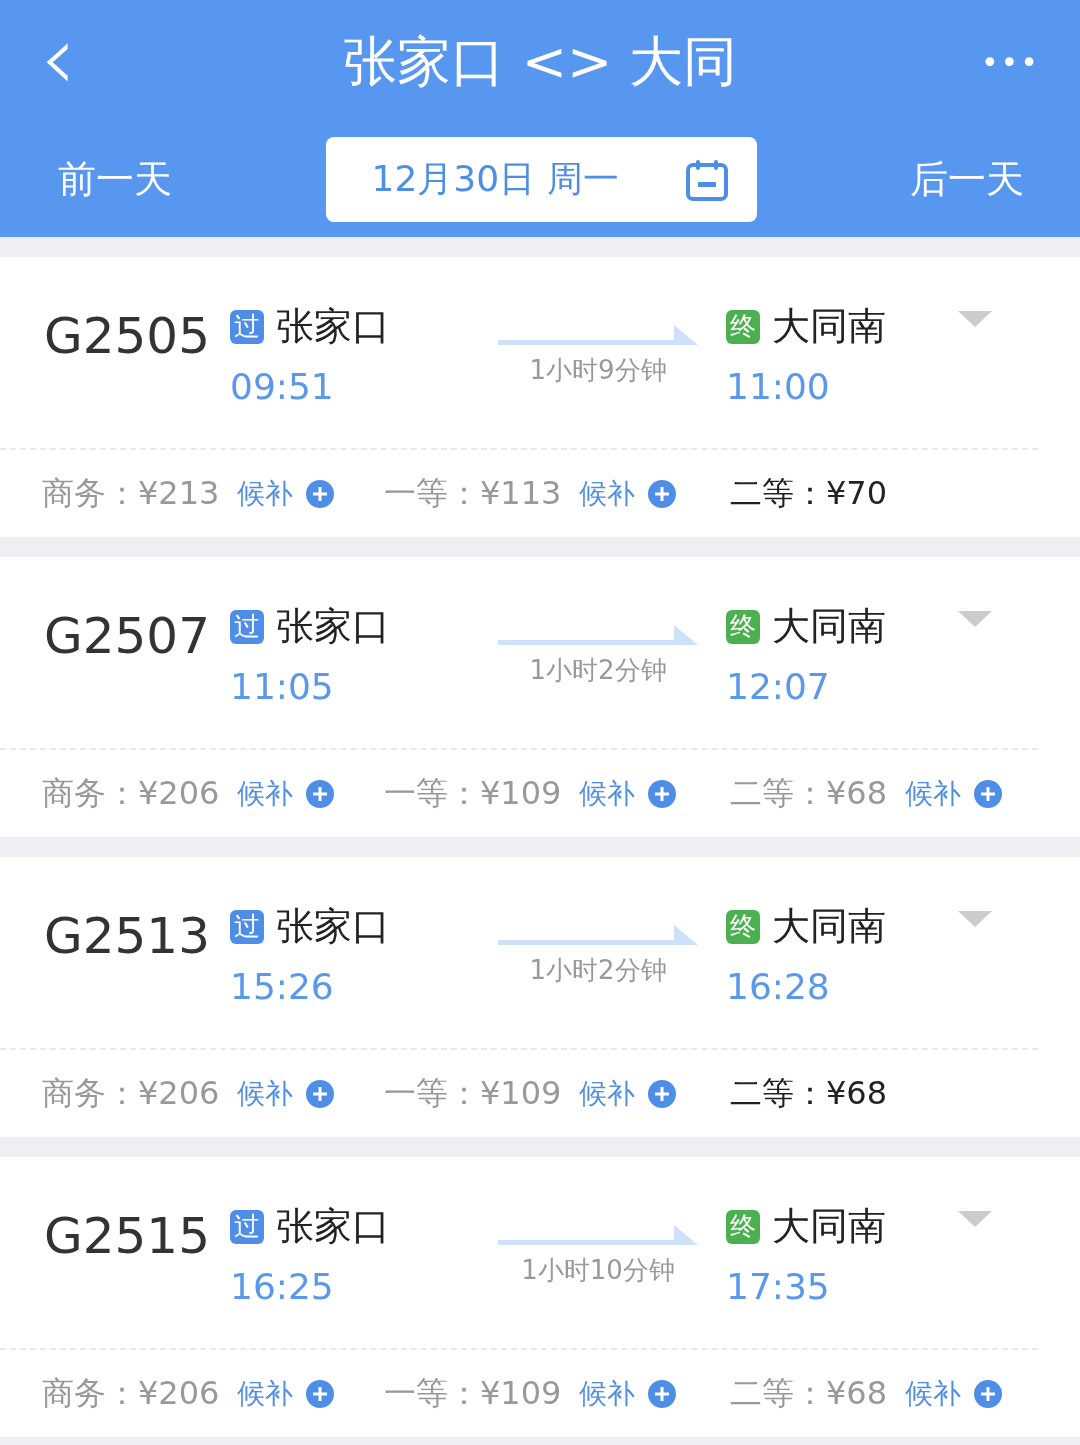  Describe the element at coordinates (127, 636) in the screenshot. I see `train-number: G2507` at that location.